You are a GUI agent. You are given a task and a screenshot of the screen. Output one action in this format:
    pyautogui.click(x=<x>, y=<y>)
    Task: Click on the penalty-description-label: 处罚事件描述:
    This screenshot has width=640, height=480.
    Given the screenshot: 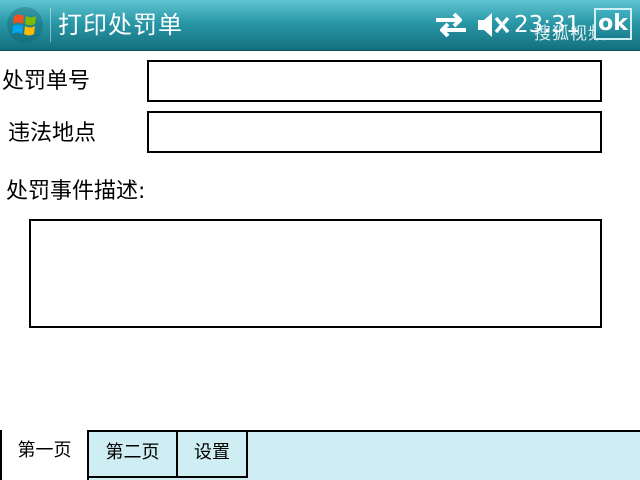 What is the action you would take?
    pyautogui.click(x=76, y=191)
    